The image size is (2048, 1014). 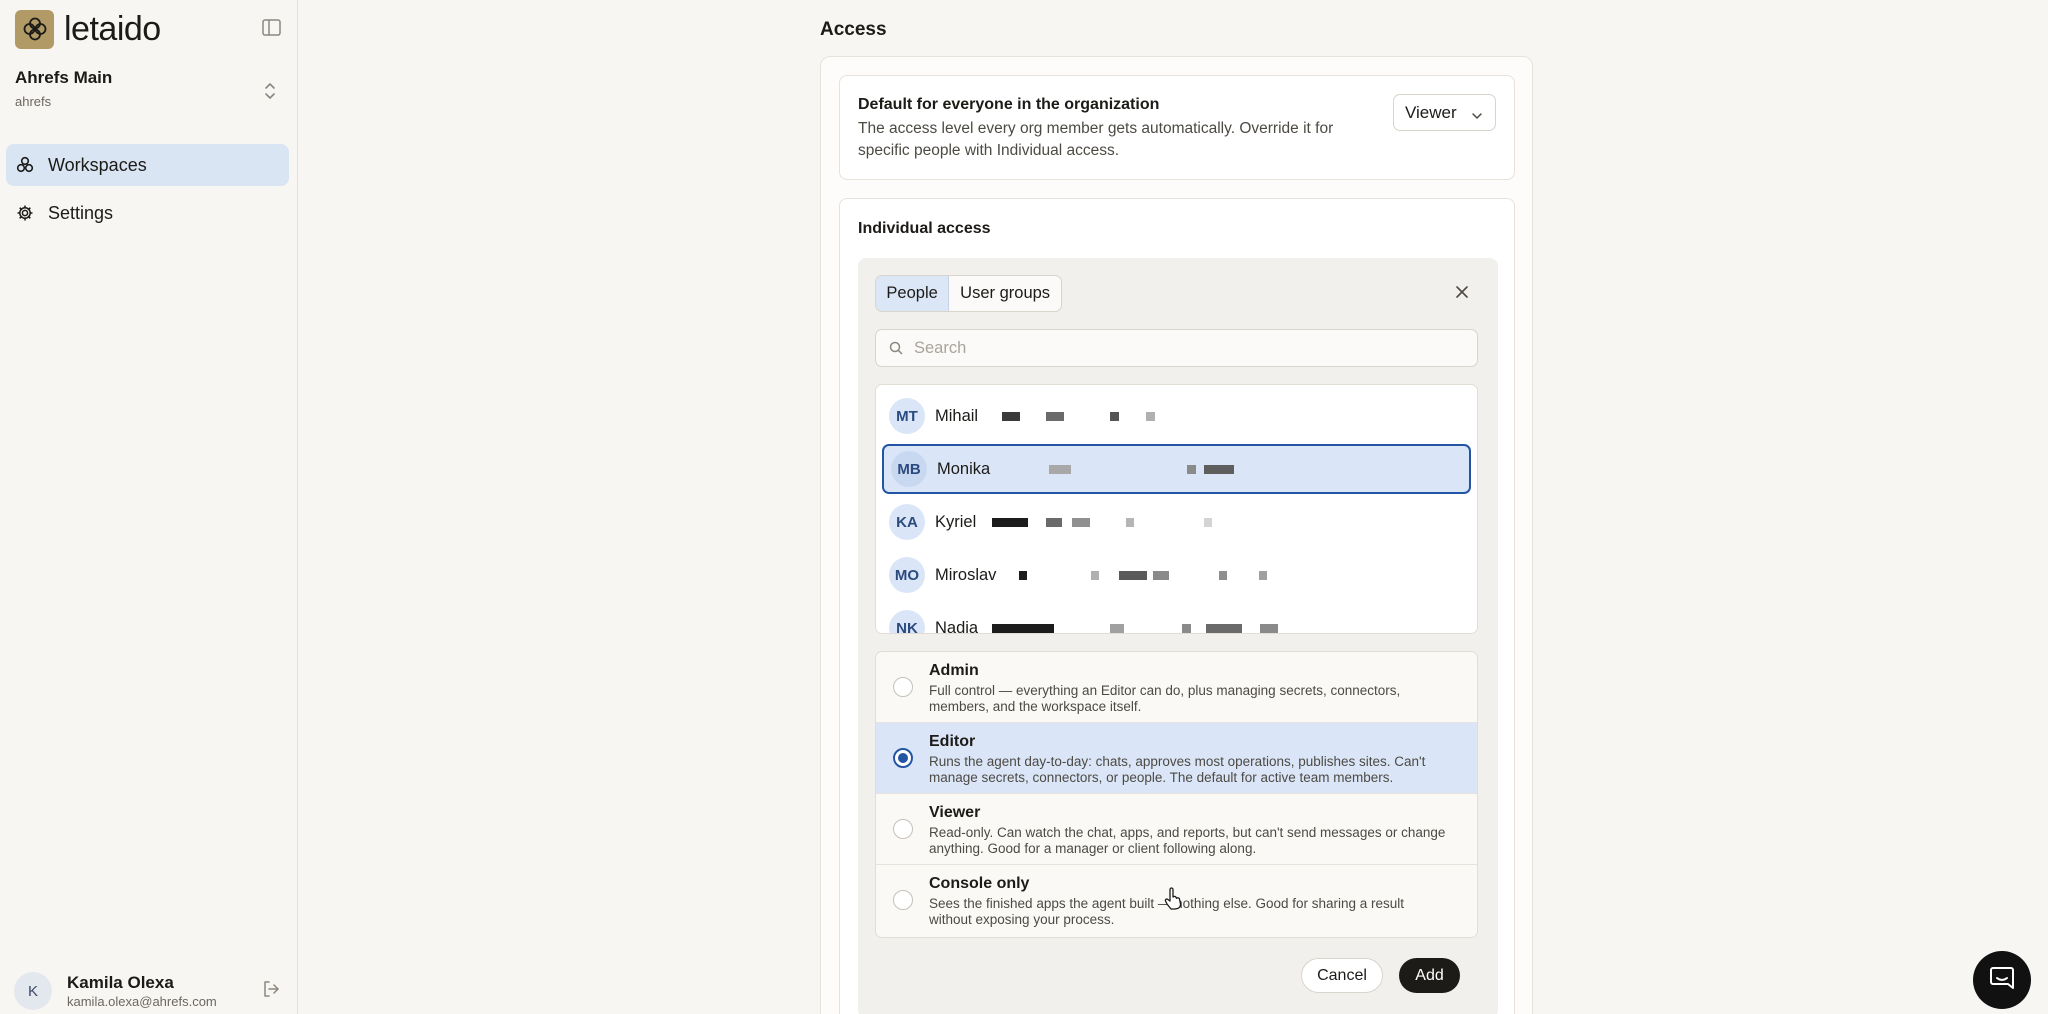 I want to click on org-switcher: Ahrefs Main ahrefs, so click(x=150, y=92).